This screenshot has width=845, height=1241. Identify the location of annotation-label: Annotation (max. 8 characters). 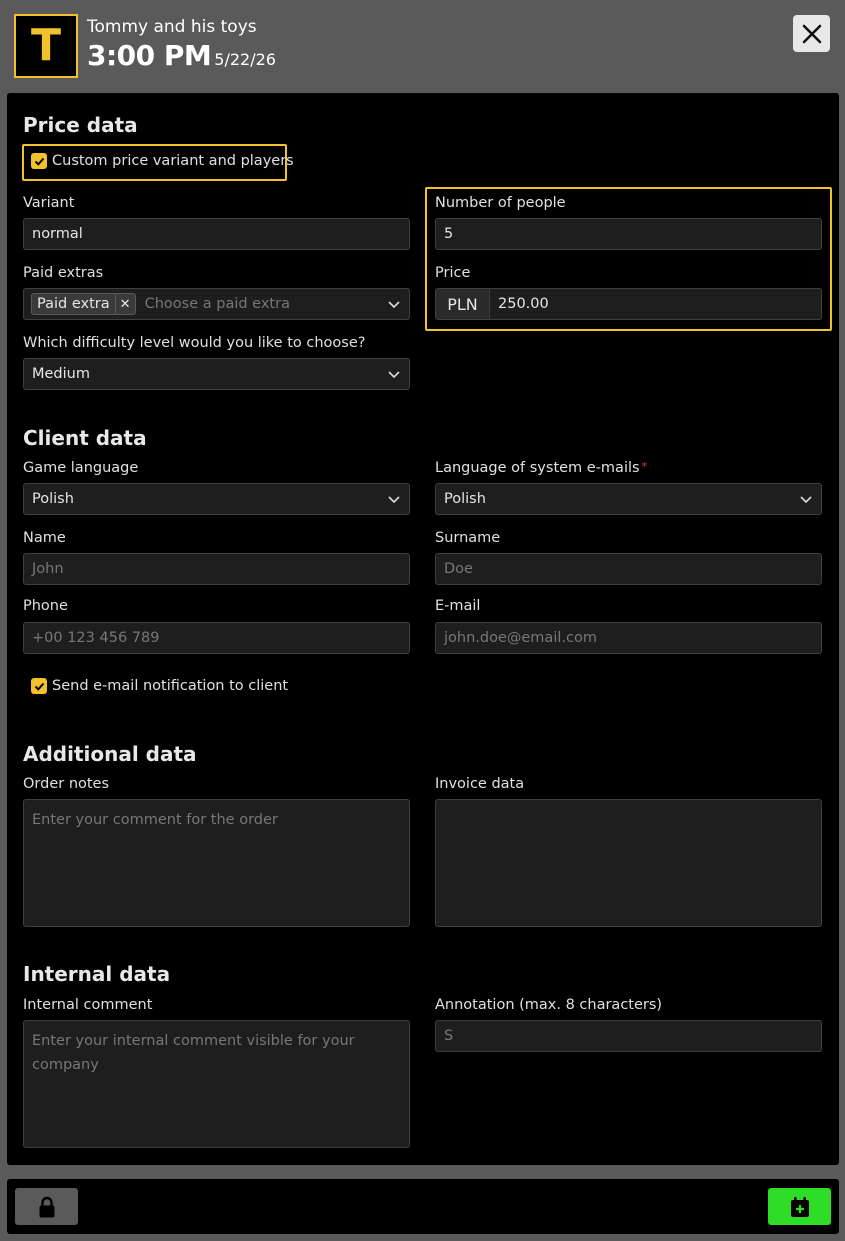
(549, 1005).